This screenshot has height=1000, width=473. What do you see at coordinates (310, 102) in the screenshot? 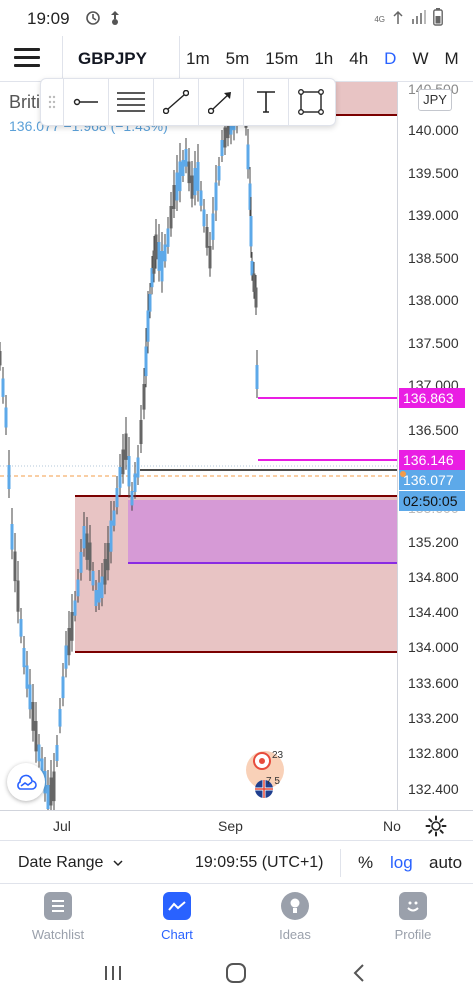
I see `rectangle-tool` at bounding box center [310, 102].